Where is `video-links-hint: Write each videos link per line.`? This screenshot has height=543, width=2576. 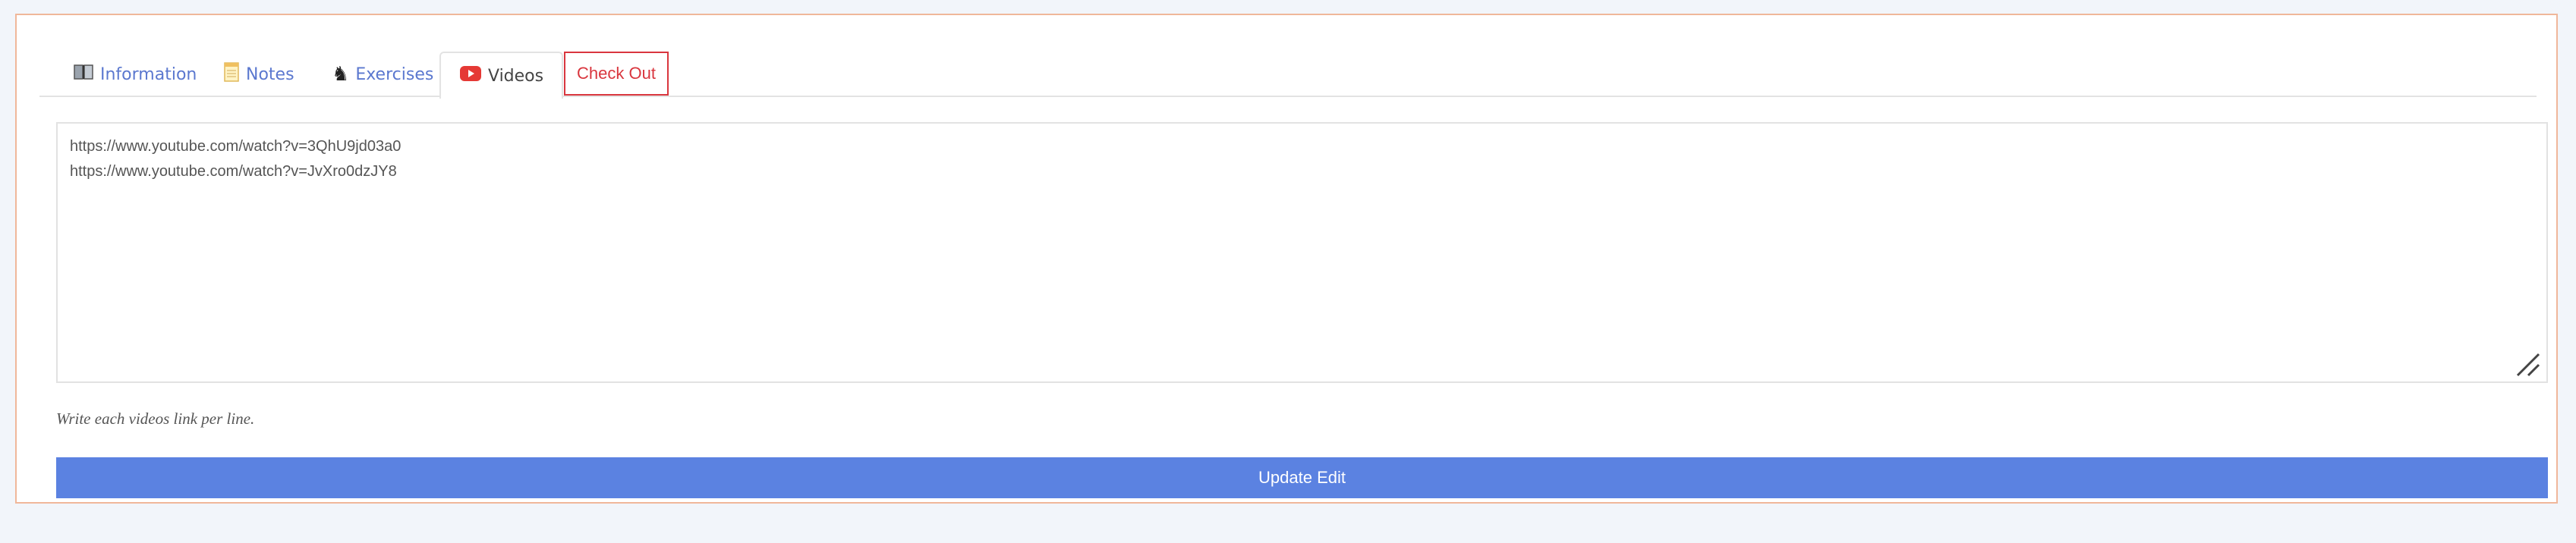 video-links-hint: Write each videos link per line. is located at coordinates (155, 419).